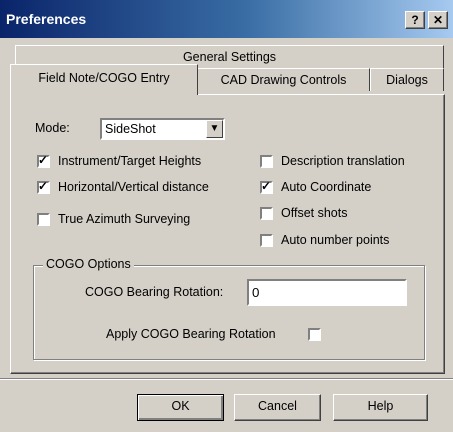  Describe the element at coordinates (415, 20) in the screenshot. I see `help-icon: ?` at that location.